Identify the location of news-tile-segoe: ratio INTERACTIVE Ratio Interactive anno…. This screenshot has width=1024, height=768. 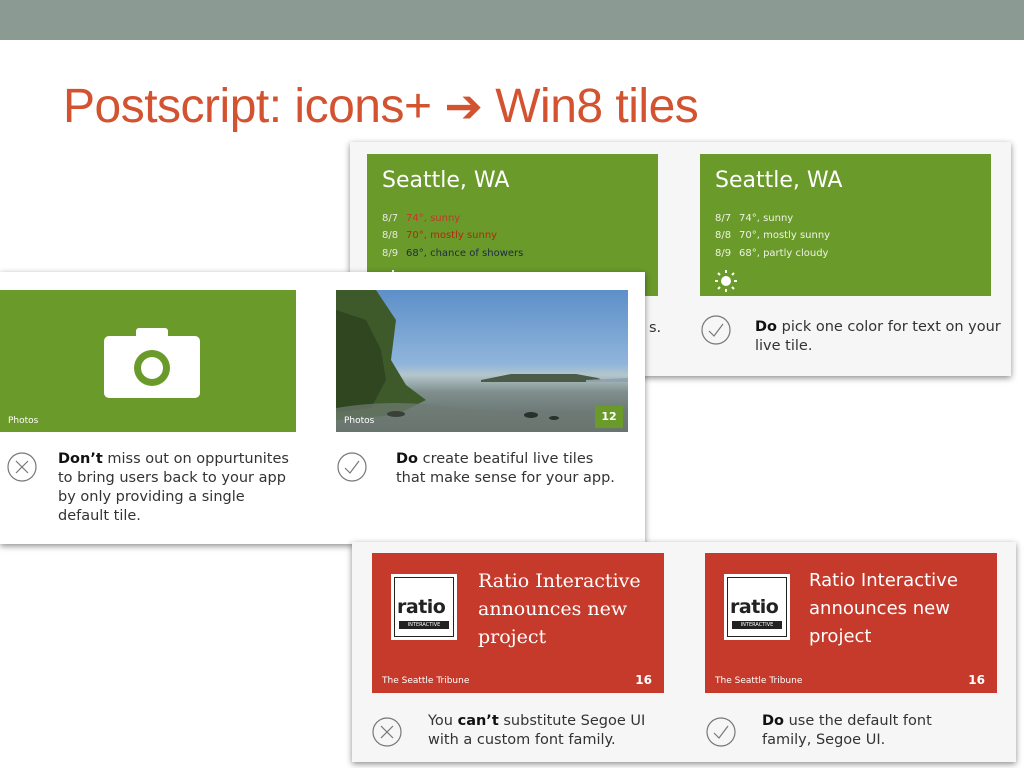
(851, 623).